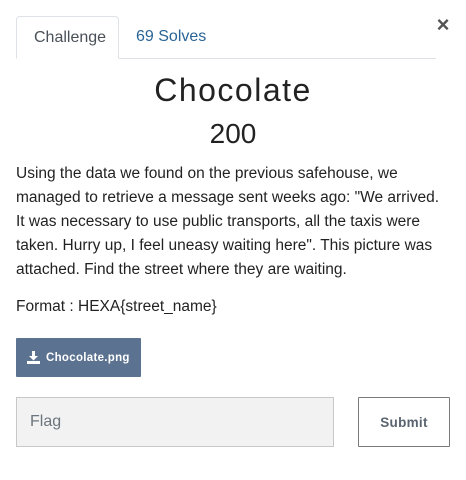  What do you see at coordinates (88, 357) in the screenshot?
I see `file-download-label: Chocolate.png` at bounding box center [88, 357].